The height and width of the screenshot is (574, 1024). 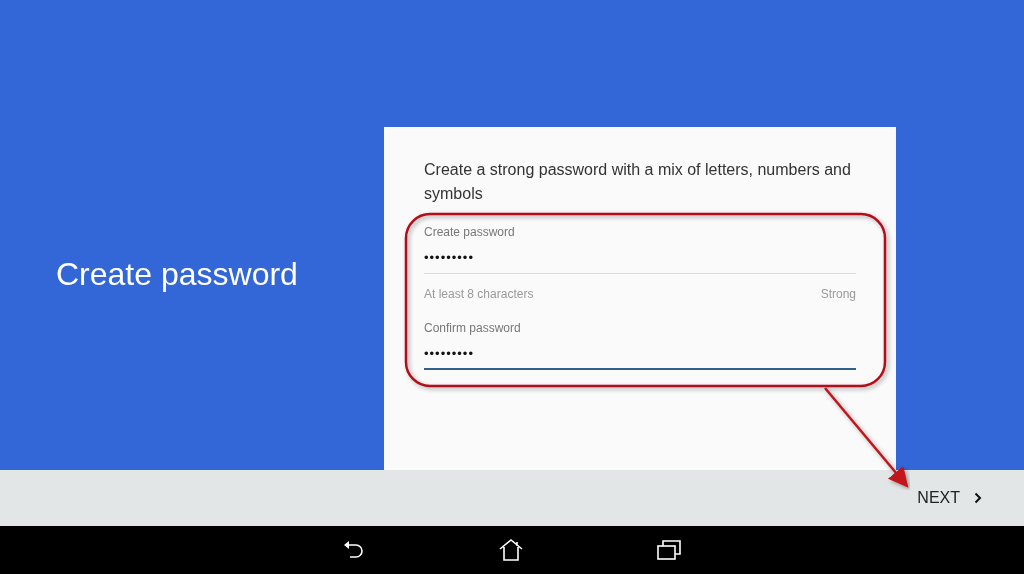 What do you see at coordinates (640, 249) in the screenshot?
I see `password-field: Create password •••••••••` at bounding box center [640, 249].